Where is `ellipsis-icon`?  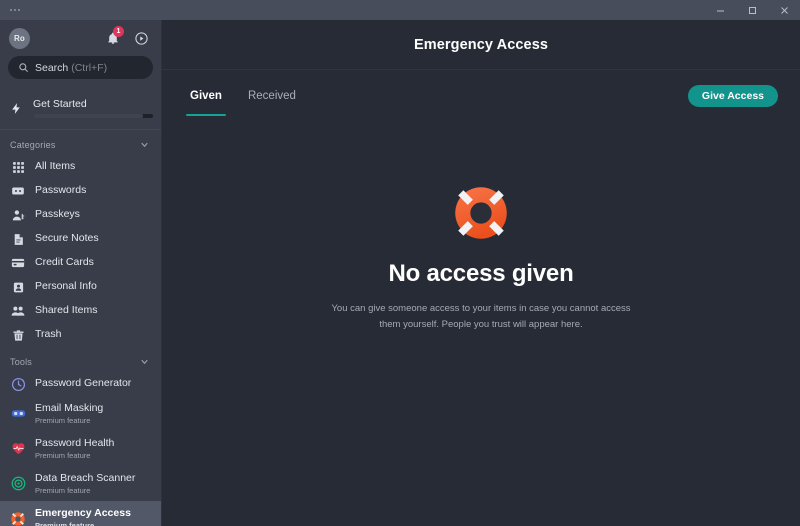 ellipsis-icon is located at coordinates (15, 10).